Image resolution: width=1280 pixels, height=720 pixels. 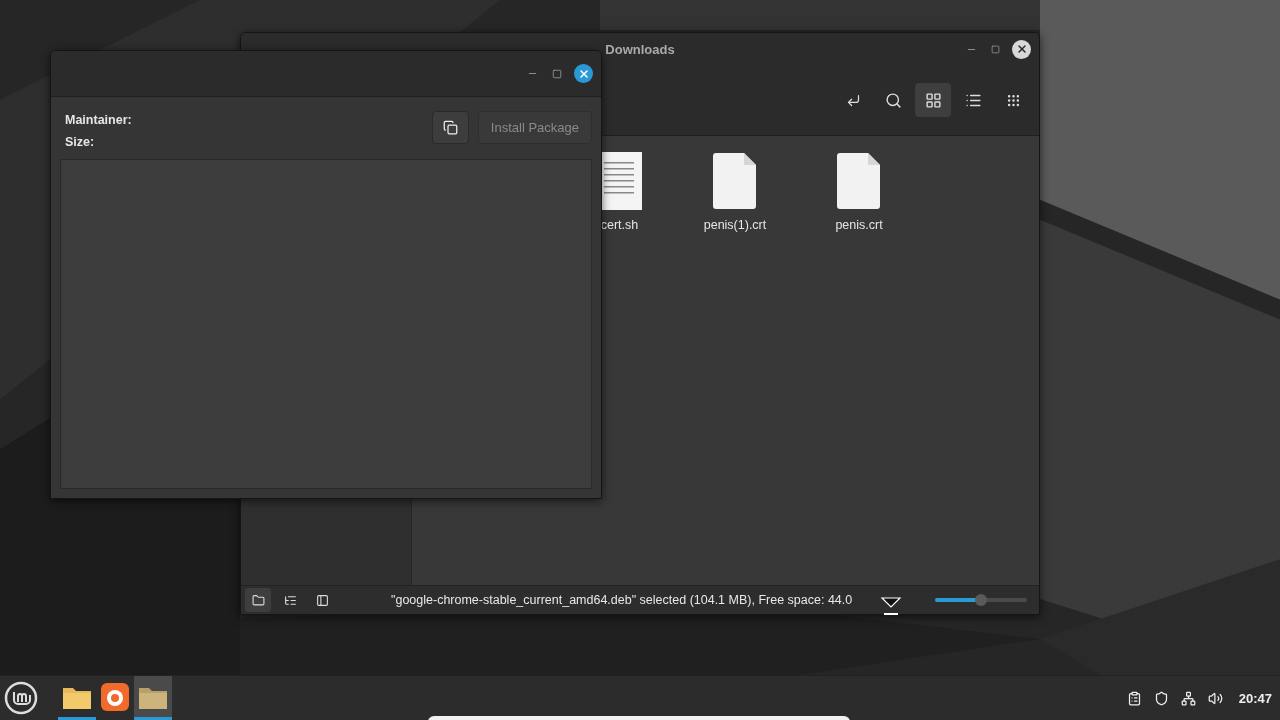 I want to click on search-icon, so click(x=893, y=100).